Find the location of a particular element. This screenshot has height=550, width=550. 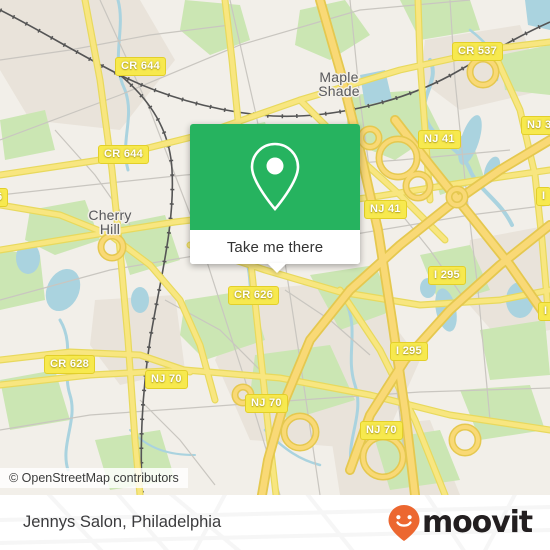

road-shield-cr-628: CR 628 is located at coordinates (70, 364).